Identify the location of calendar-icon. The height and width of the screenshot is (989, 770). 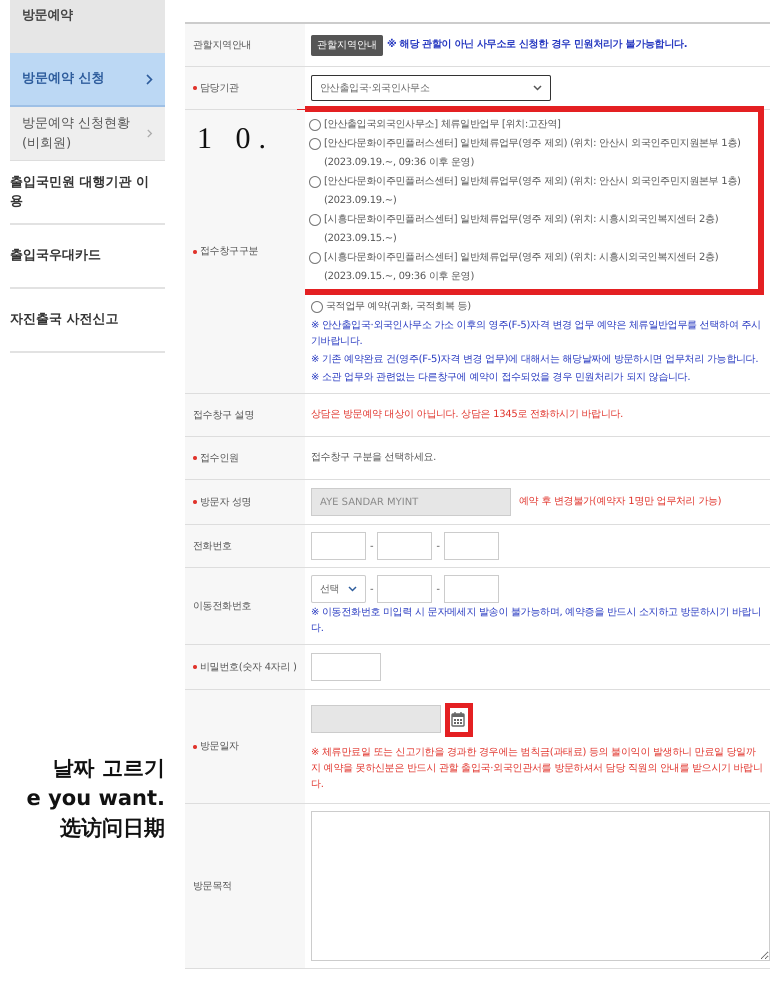
(458, 719).